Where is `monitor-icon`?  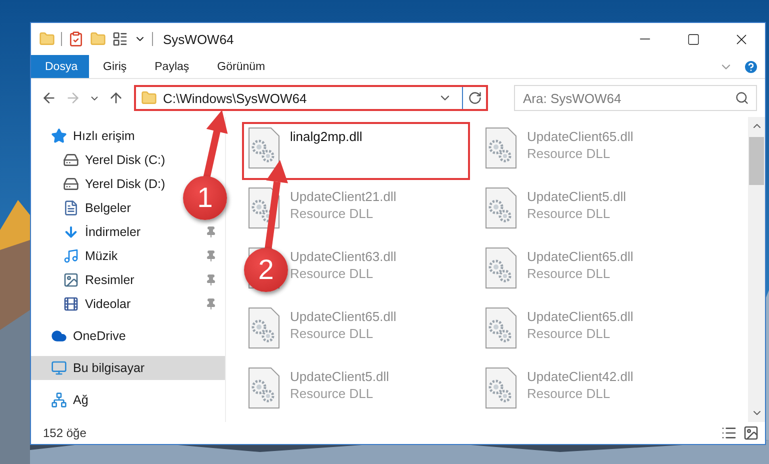 monitor-icon is located at coordinates (59, 368).